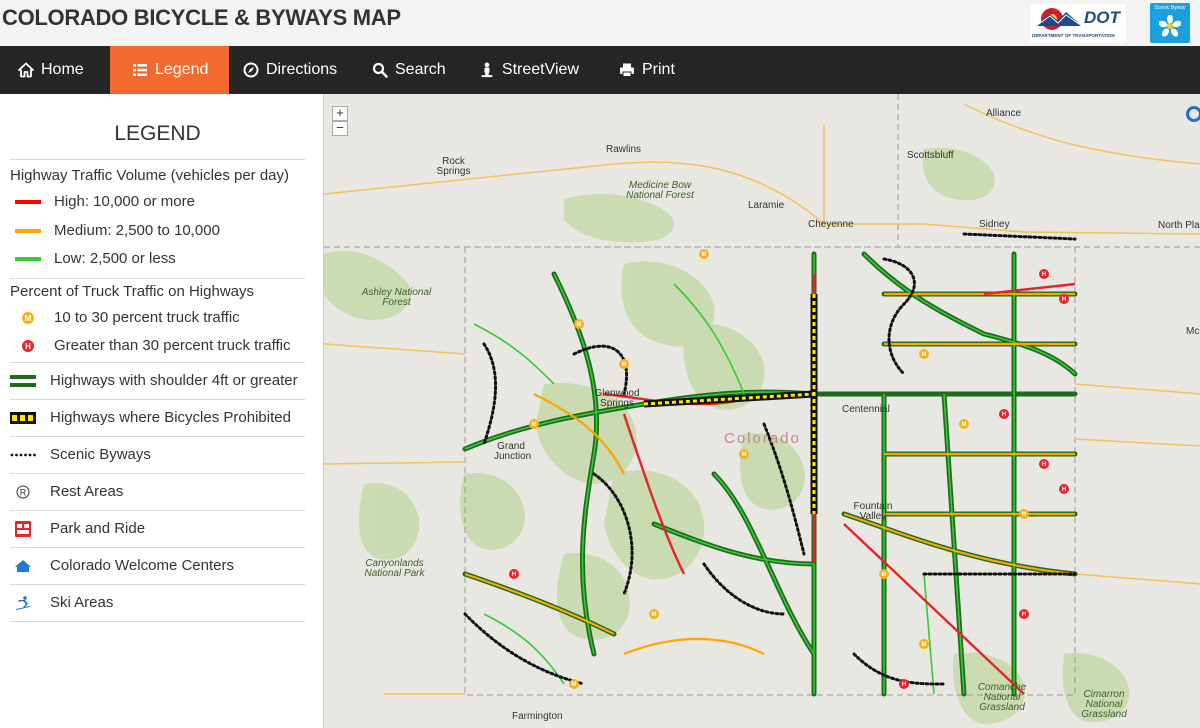  What do you see at coordinates (137, 230) in the screenshot?
I see `legend-label: Medium: 2,500 to 10,000` at bounding box center [137, 230].